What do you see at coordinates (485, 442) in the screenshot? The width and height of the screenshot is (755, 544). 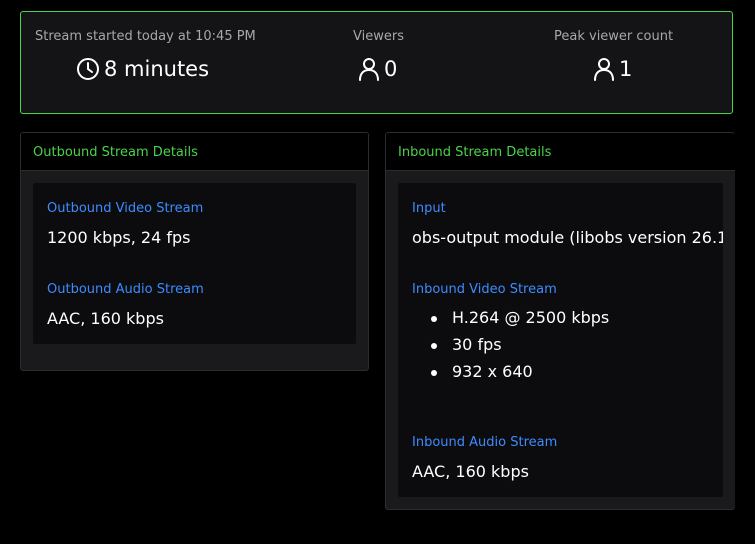 I see `inbound-audio-label: Inbound Audio Stream` at bounding box center [485, 442].